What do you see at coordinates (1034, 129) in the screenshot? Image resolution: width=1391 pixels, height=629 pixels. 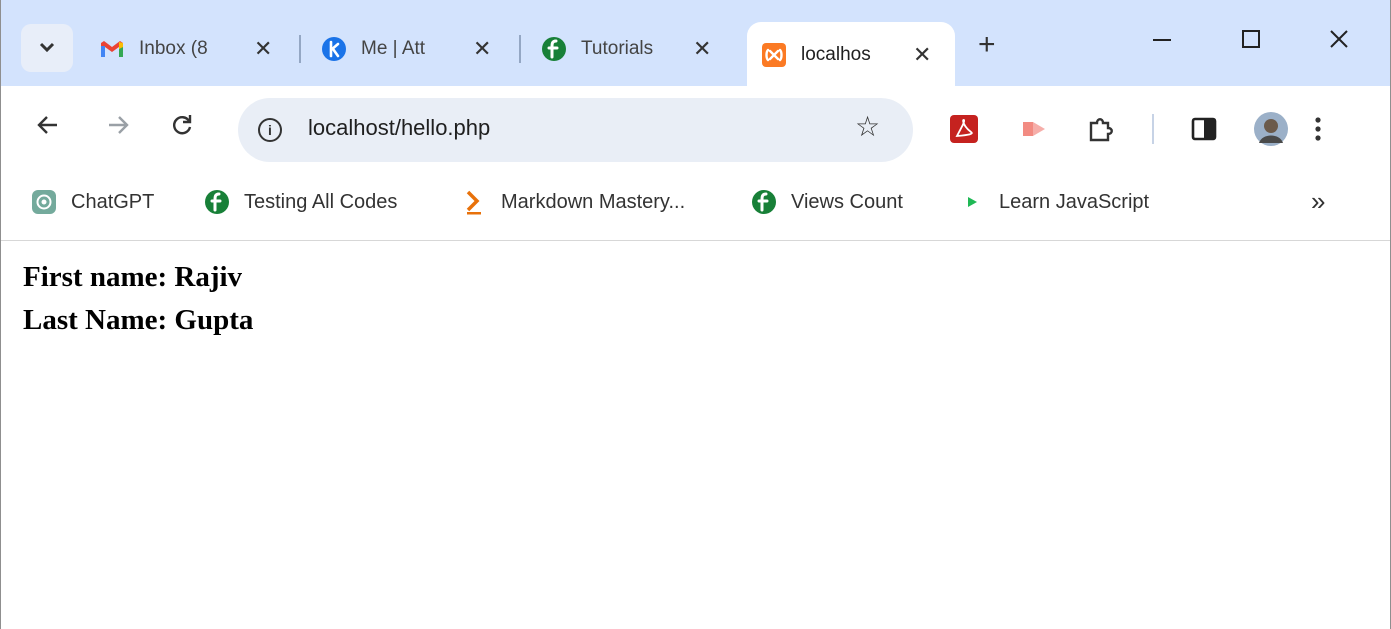 I see `screencast-extension-icon` at bounding box center [1034, 129].